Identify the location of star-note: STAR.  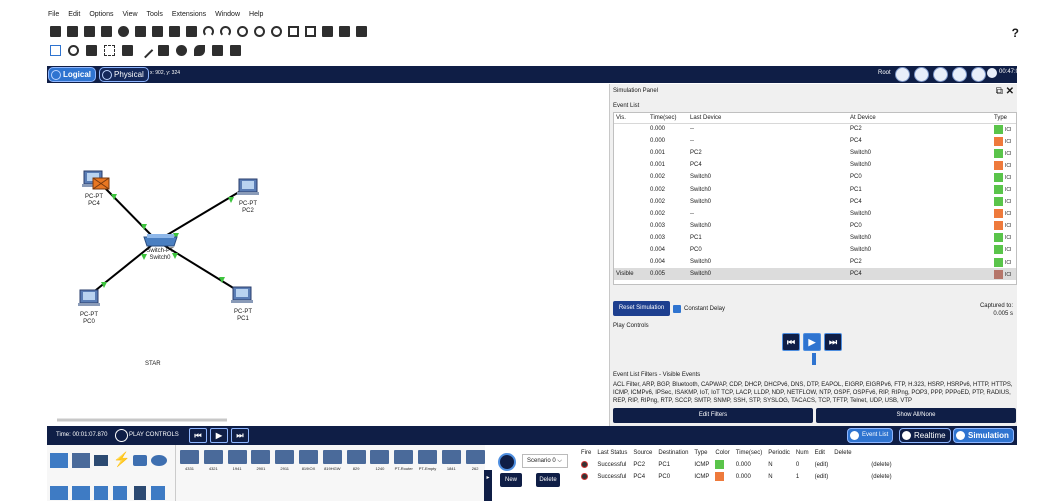
(153, 364).